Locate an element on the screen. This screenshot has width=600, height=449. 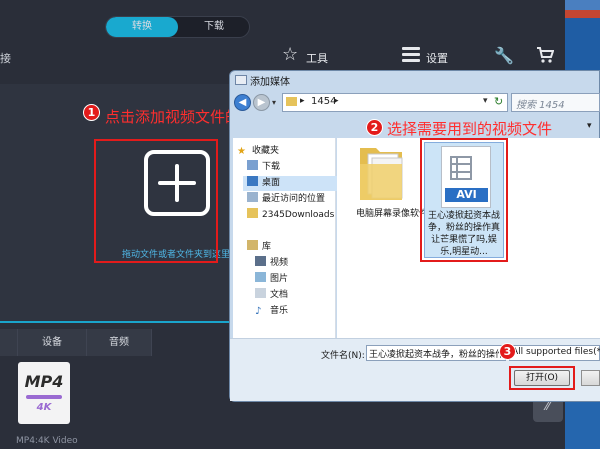
left-cut-label: 接 is located at coordinates (5, 58).